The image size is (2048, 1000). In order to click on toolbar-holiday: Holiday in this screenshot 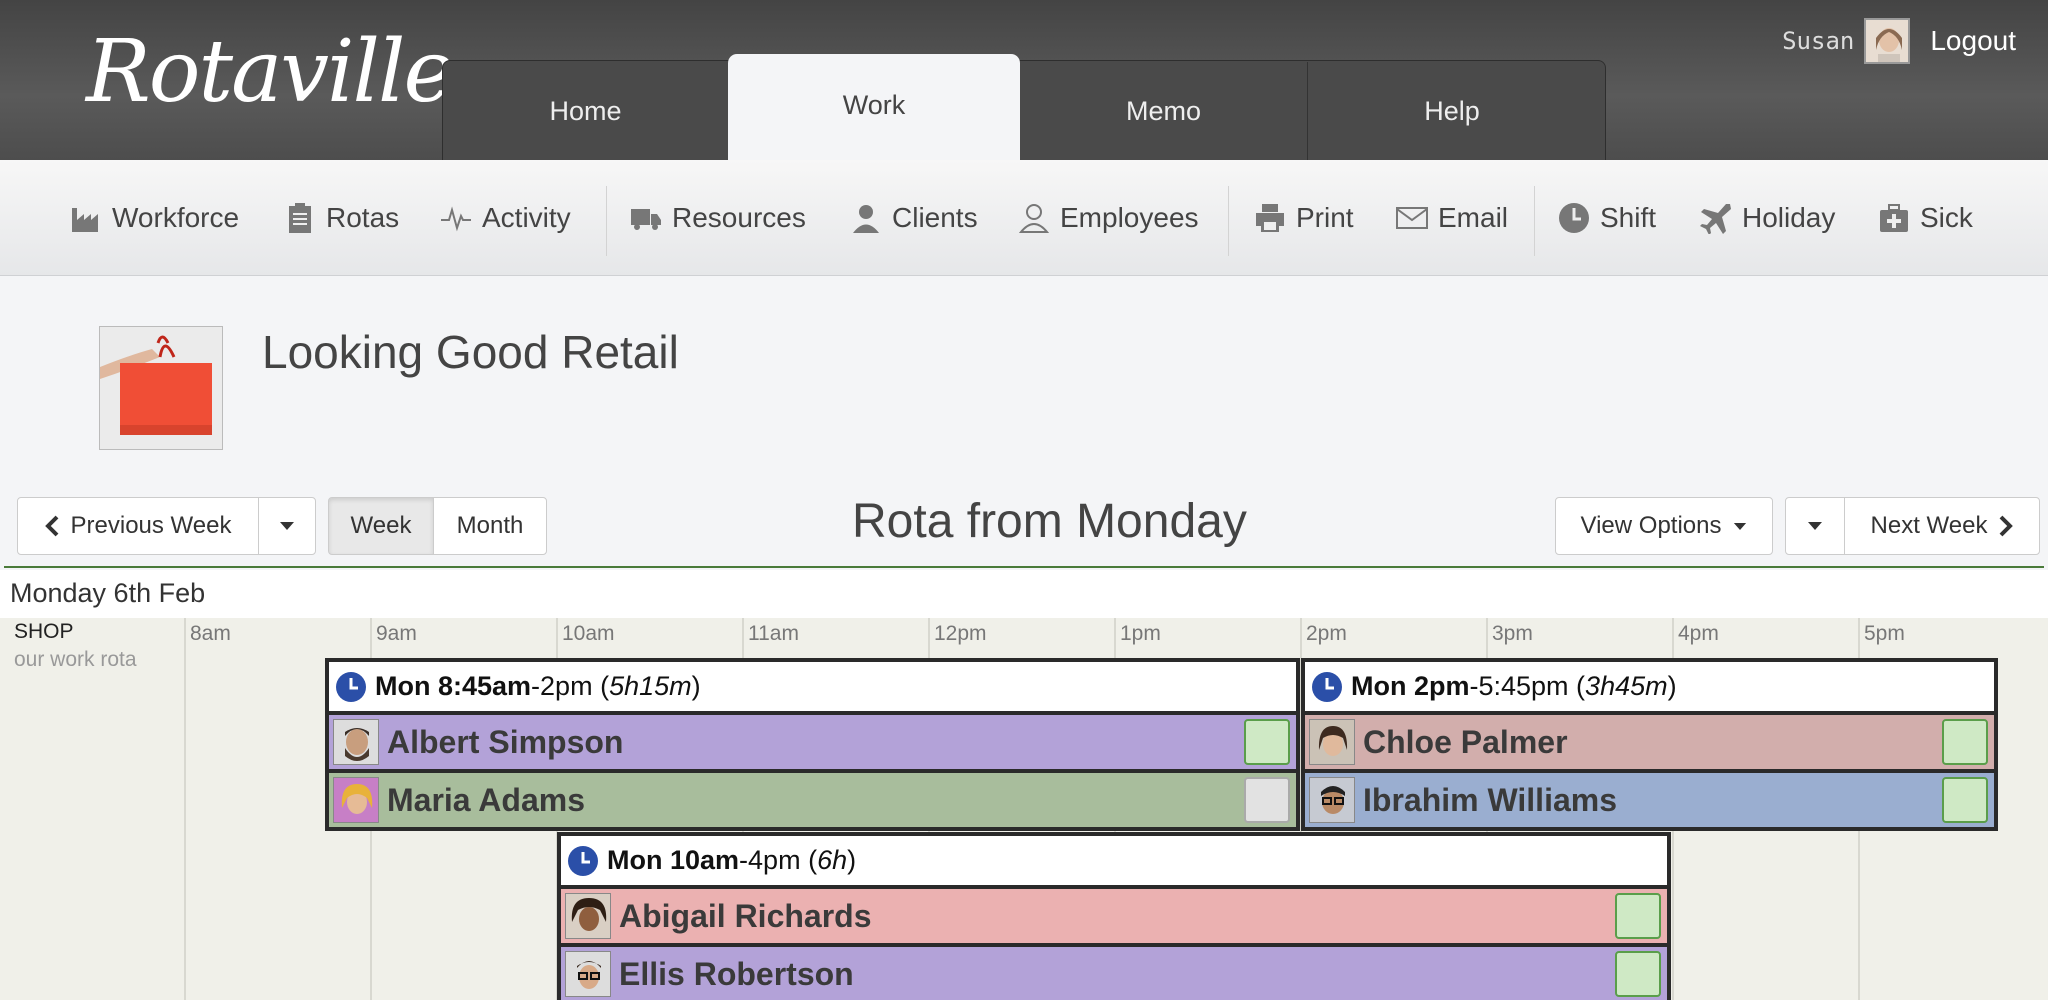, I will do `click(1767, 218)`.